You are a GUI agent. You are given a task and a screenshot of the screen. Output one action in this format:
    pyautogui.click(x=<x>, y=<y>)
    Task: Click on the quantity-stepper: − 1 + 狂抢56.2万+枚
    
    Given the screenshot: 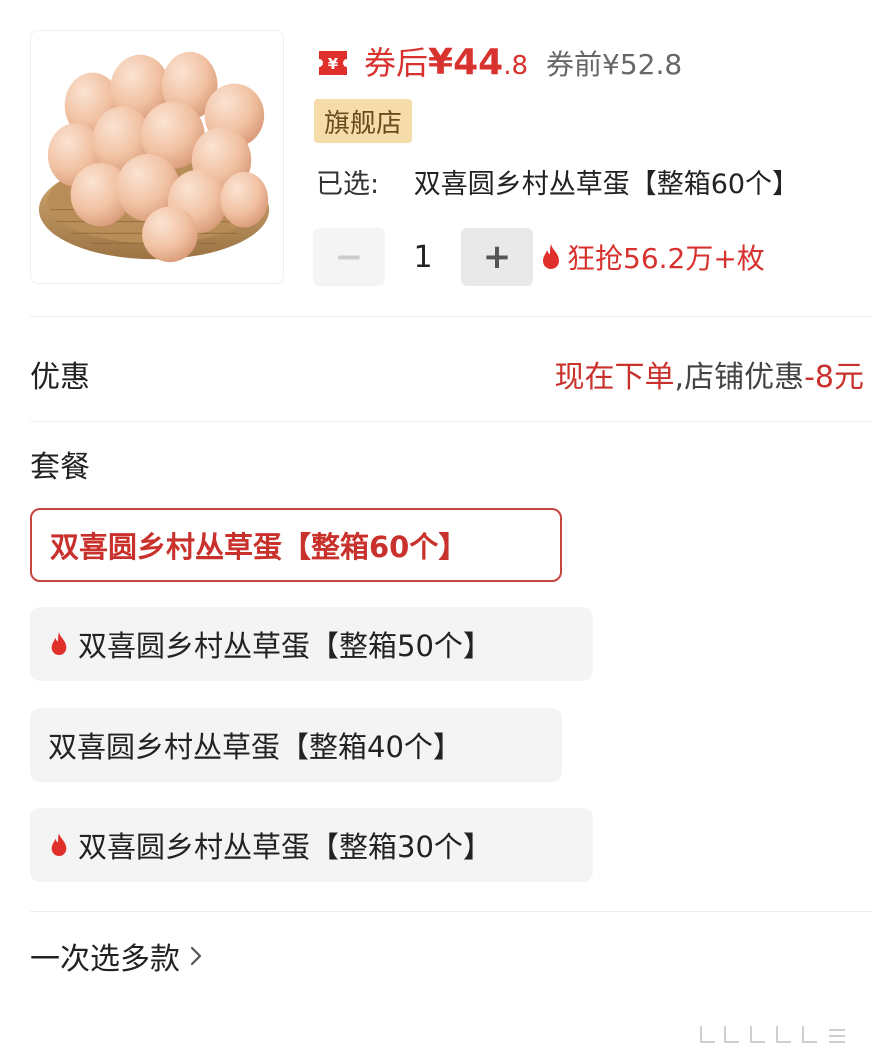 What is the action you would take?
    pyautogui.click(x=539, y=257)
    